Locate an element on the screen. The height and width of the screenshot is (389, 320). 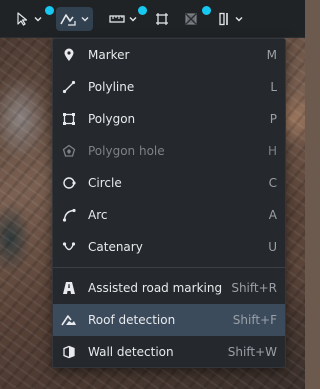
menu-divider is located at coordinates (169, 267).